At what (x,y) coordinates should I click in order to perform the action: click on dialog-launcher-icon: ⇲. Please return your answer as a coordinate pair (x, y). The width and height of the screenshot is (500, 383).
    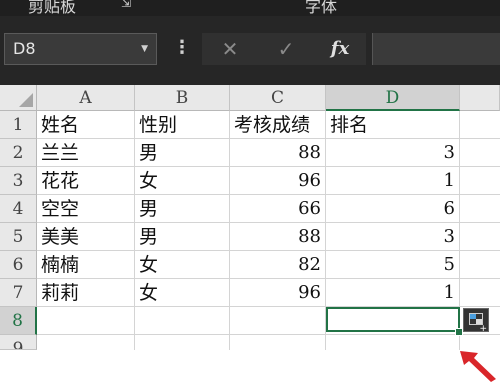
    Looking at the image, I should click on (126, 5).